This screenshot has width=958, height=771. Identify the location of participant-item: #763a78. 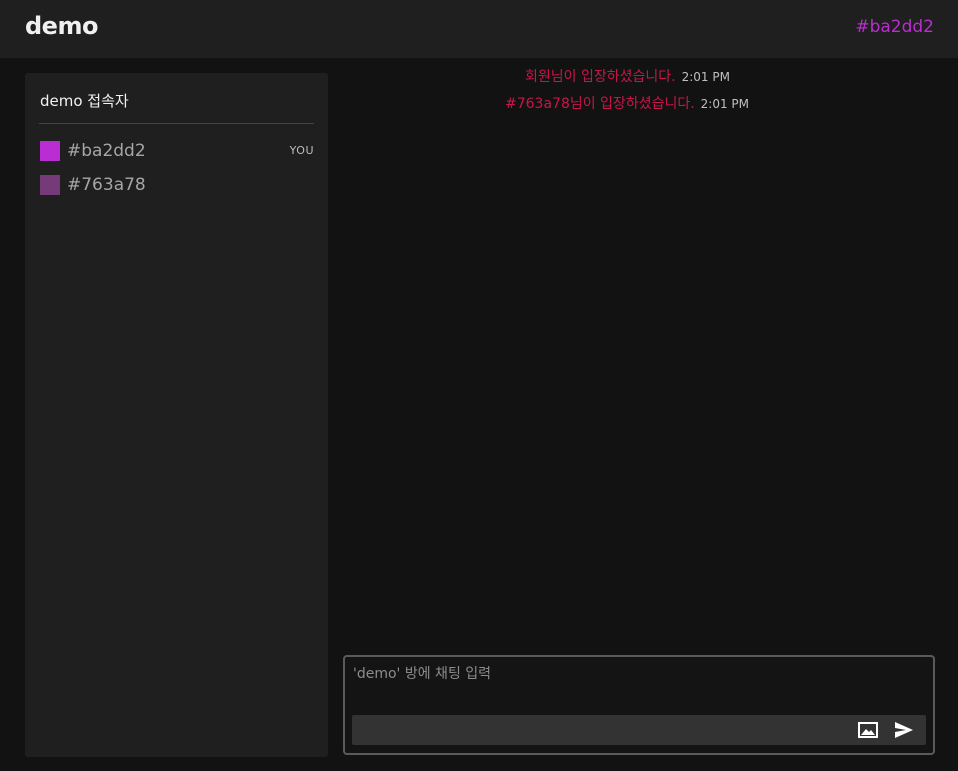
(177, 185).